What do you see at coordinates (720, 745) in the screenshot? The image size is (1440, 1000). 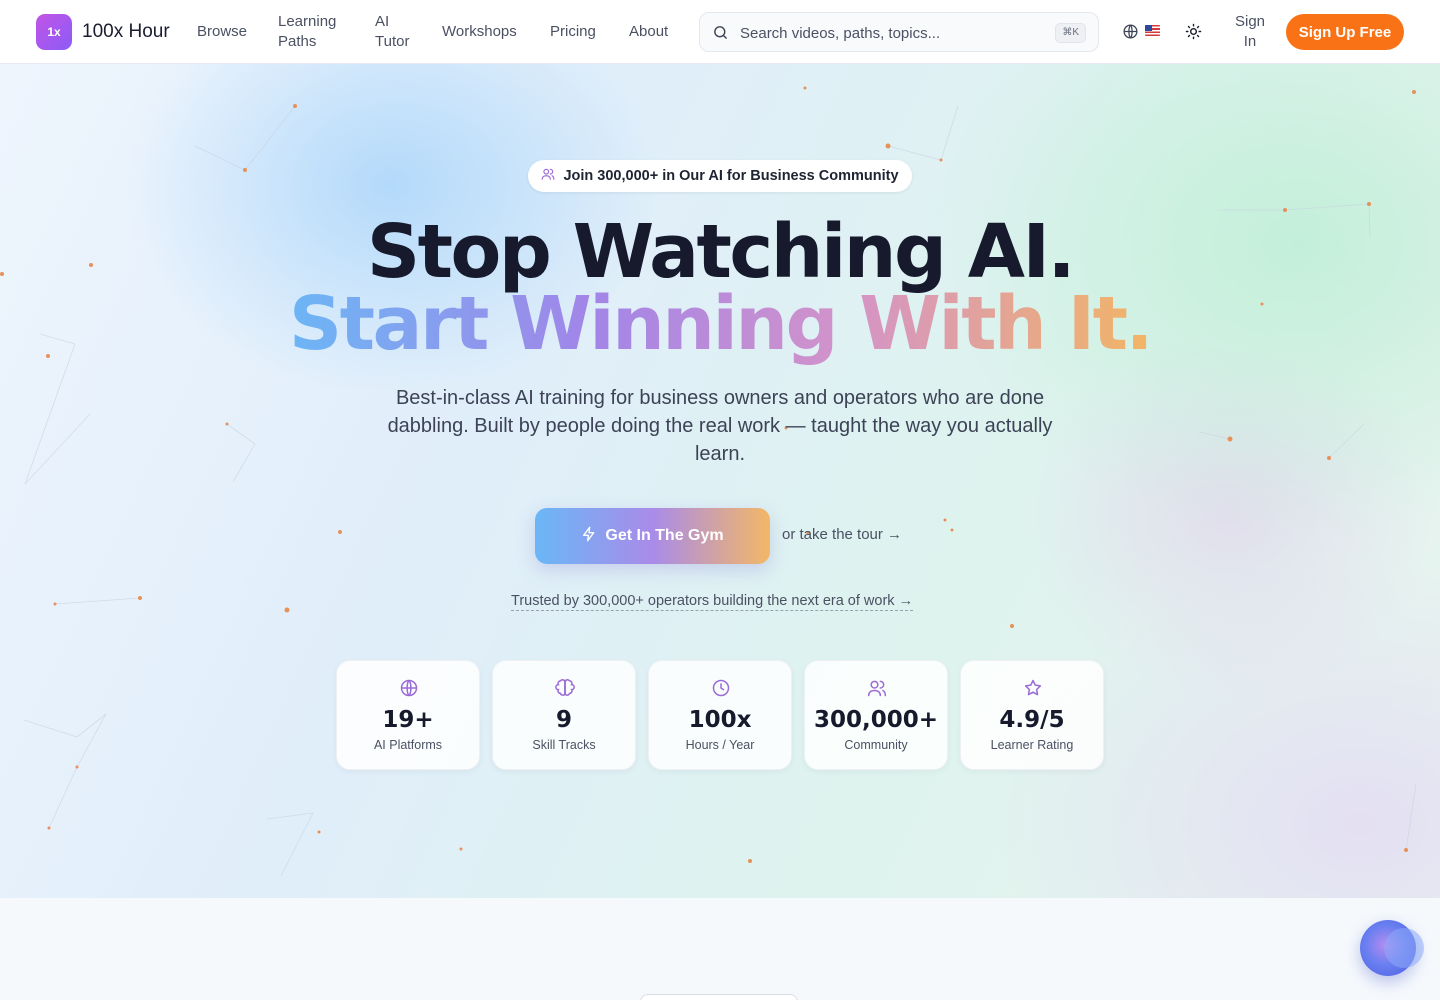 I see `stat-label: Hours / Year` at bounding box center [720, 745].